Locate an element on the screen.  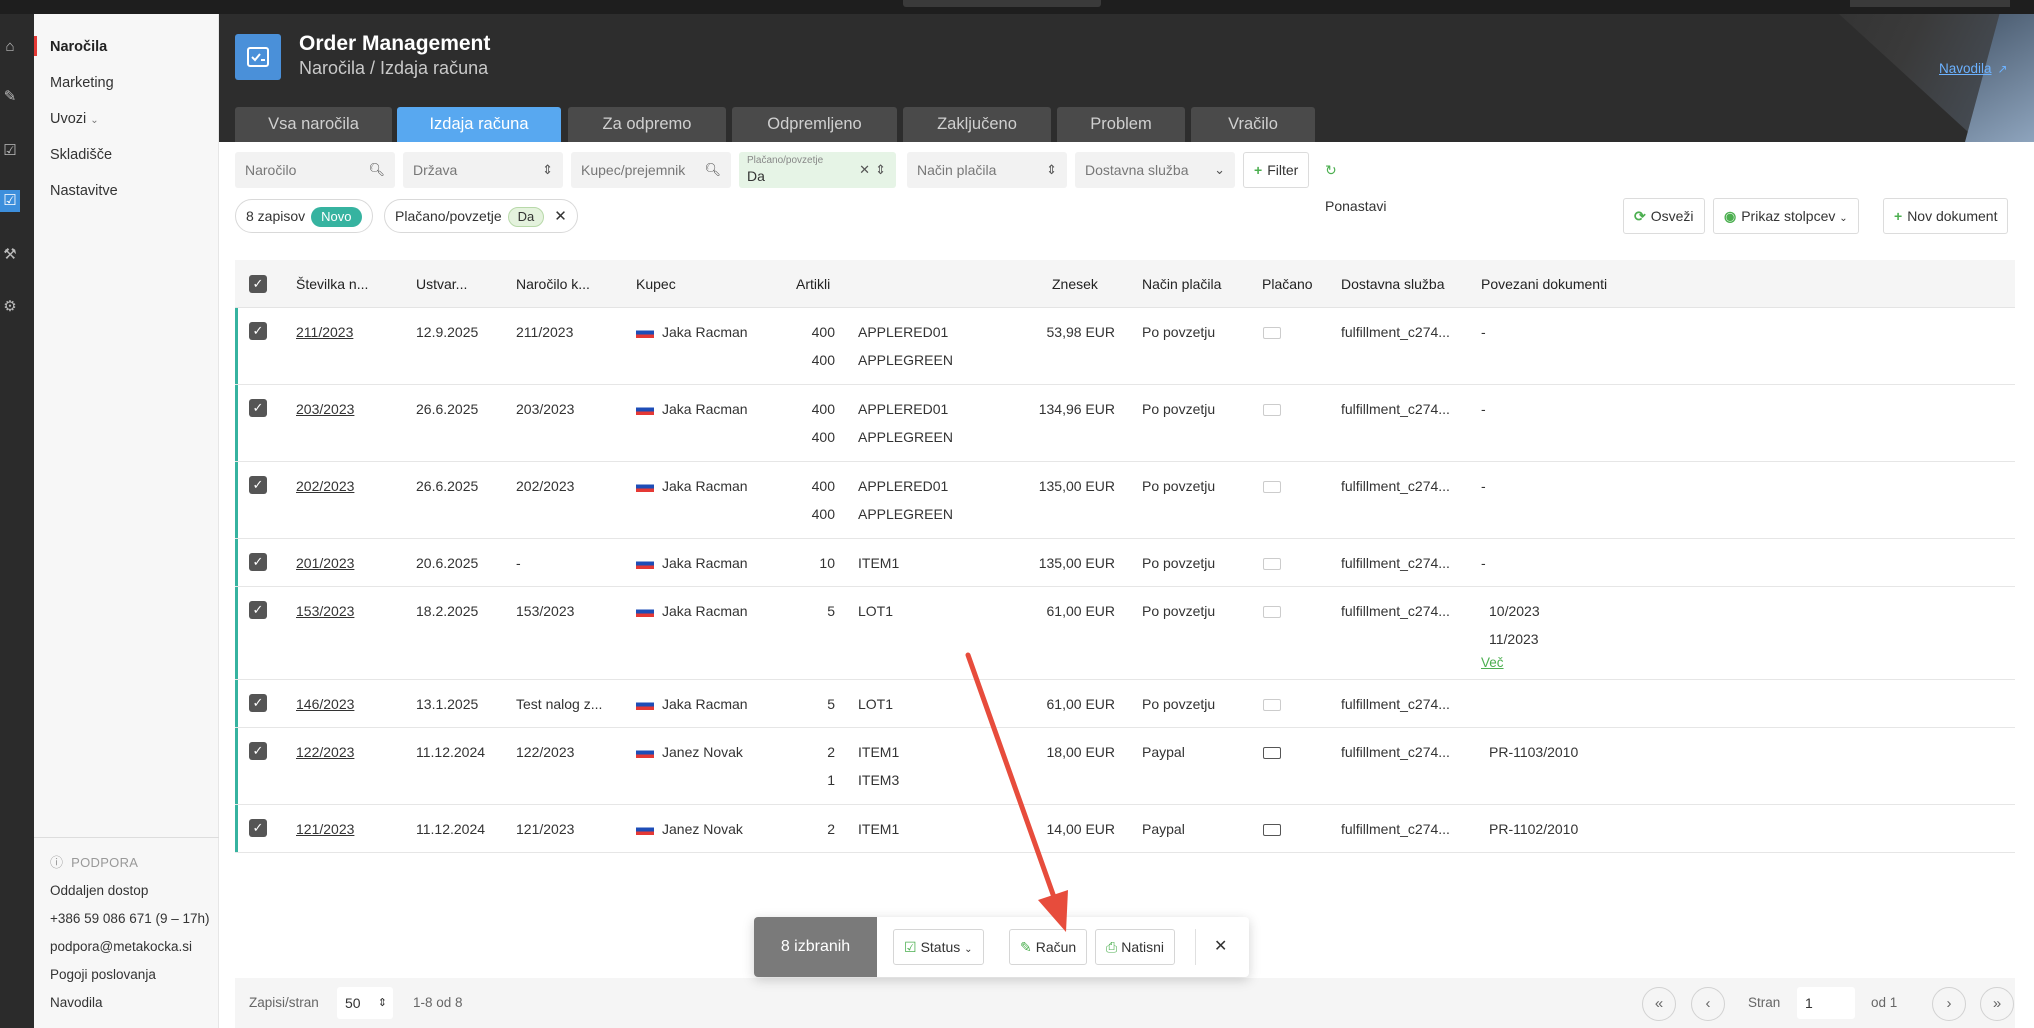
tab-shipped: Odpremljeno is located at coordinates (814, 124).